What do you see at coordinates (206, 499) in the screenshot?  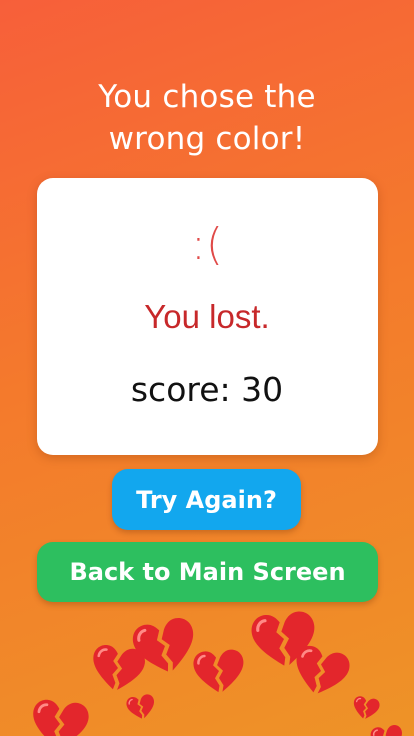 I see `try-again-button: Try Again?` at bounding box center [206, 499].